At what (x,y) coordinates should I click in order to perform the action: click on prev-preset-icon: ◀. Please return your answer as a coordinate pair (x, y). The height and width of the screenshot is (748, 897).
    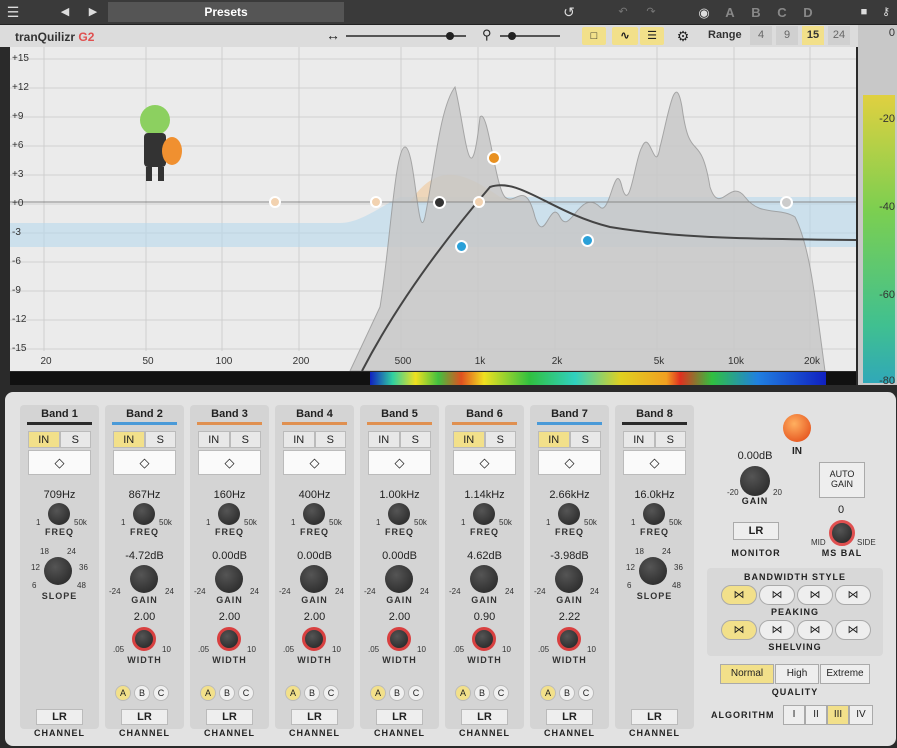
    Looking at the image, I should click on (65, 12).